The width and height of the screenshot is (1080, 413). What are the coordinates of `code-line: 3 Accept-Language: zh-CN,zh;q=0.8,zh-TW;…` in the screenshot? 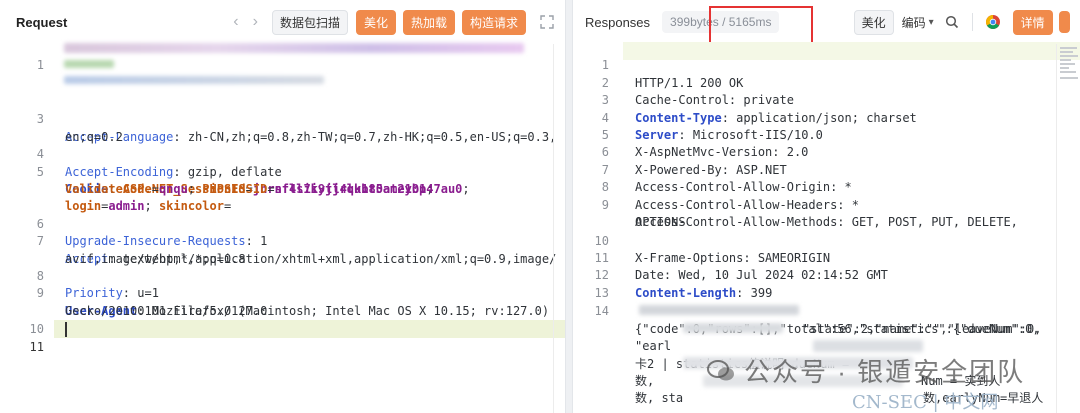 It's located at (296, 128).